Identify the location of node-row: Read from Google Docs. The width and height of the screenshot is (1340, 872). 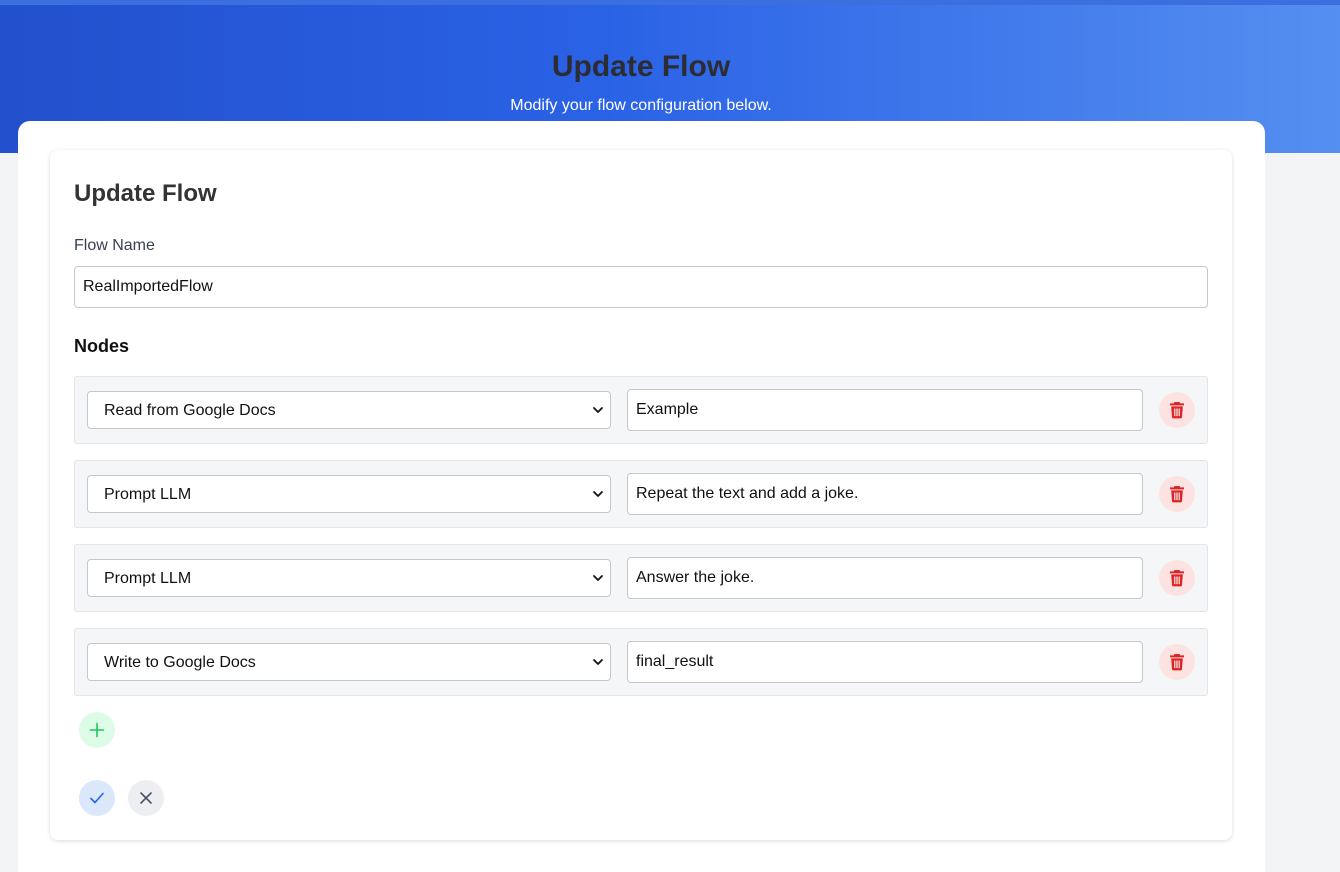
(641, 410).